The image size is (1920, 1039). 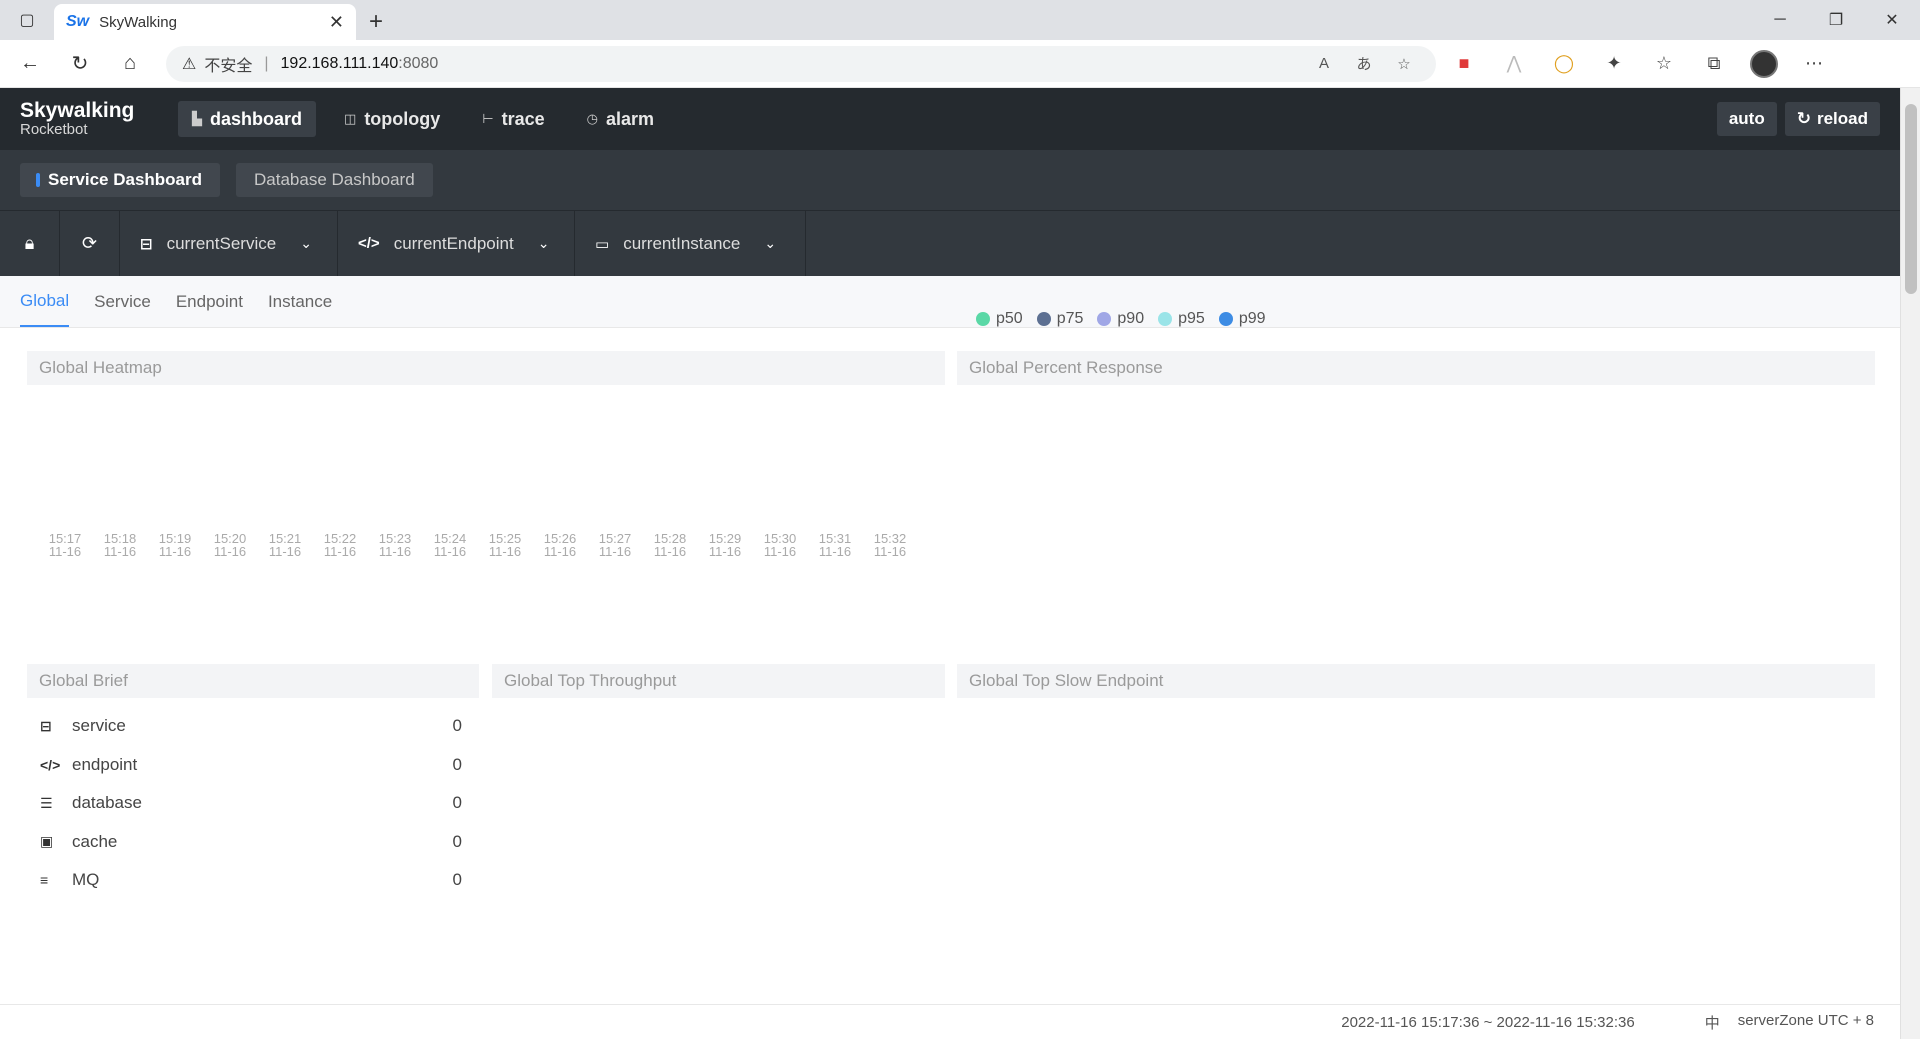 What do you see at coordinates (90, 243) in the screenshot?
I see `refresh-toolbar-button: ⟳` at bounding box center [90, 243].